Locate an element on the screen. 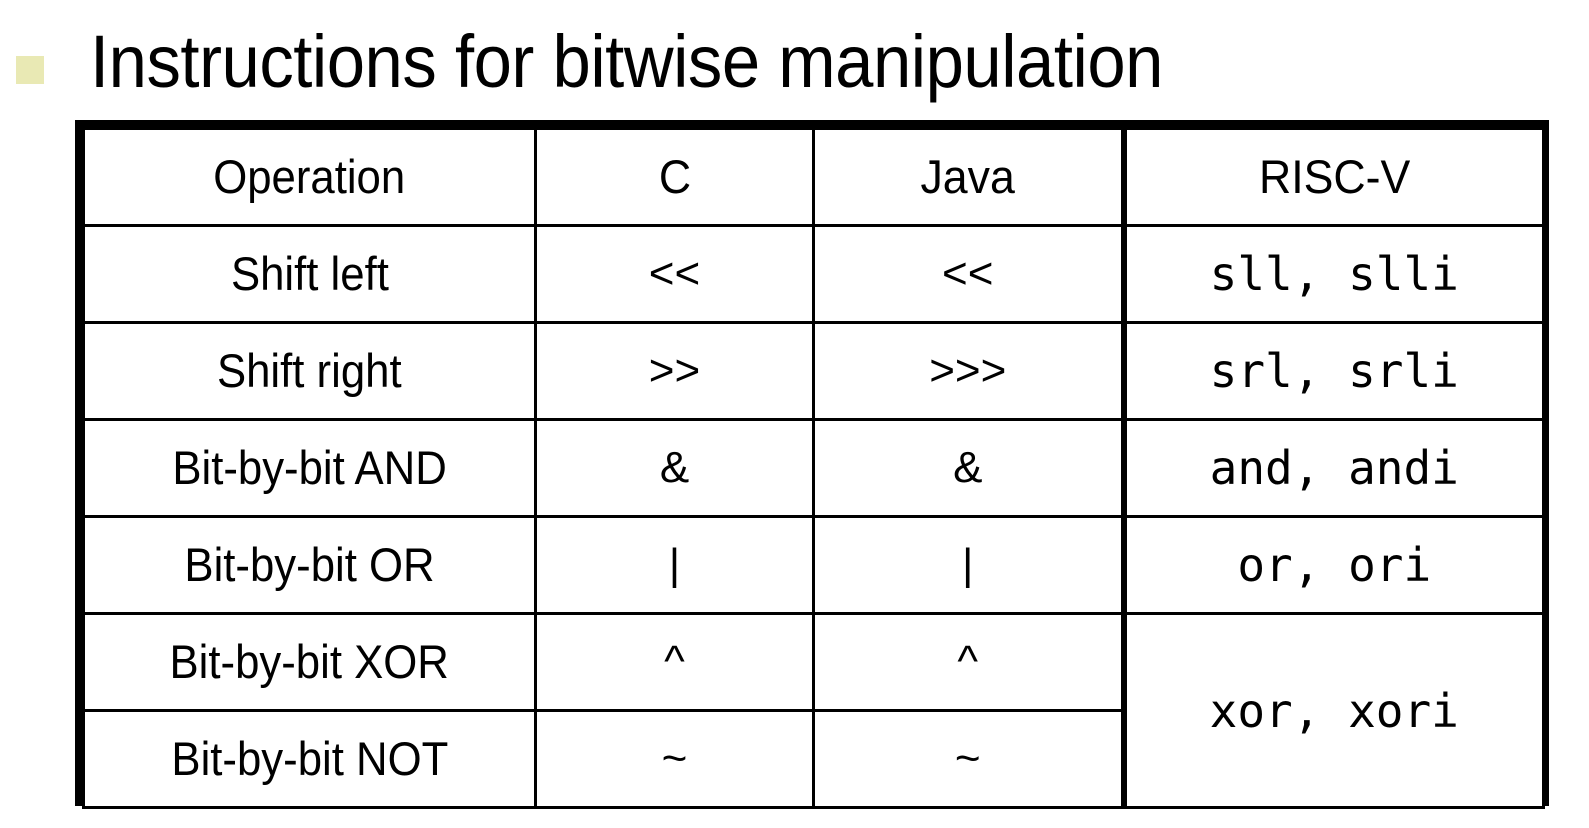  cell-java-0: << is located at coordinates (968, 274).